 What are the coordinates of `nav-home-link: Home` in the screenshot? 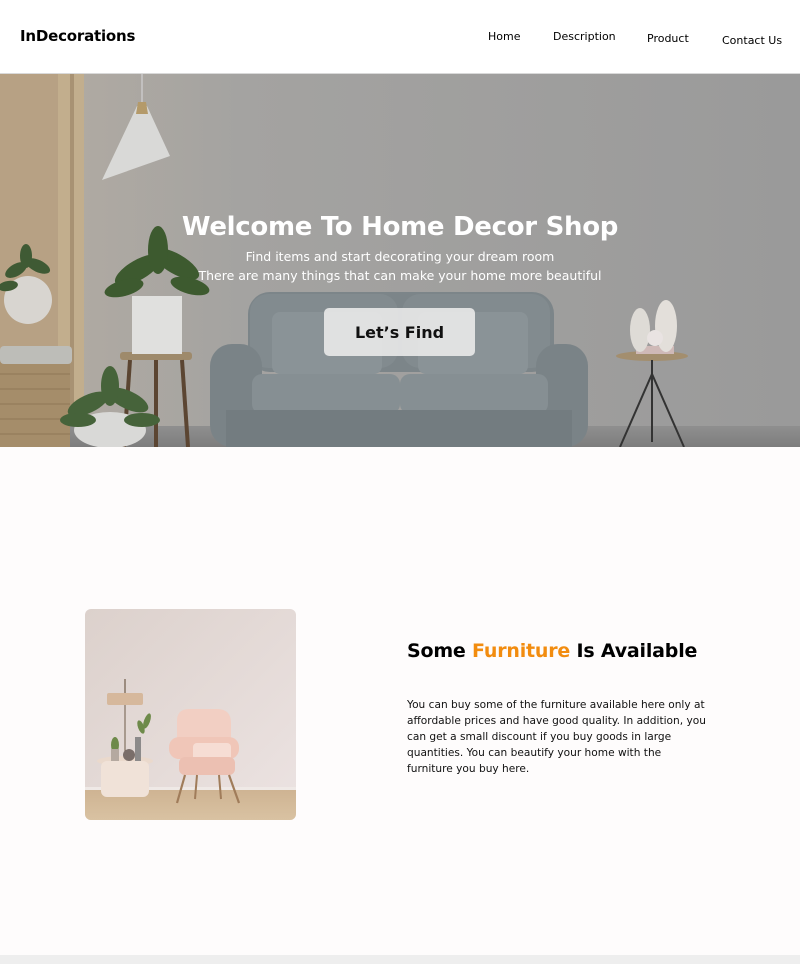 It's located at (504, 36).